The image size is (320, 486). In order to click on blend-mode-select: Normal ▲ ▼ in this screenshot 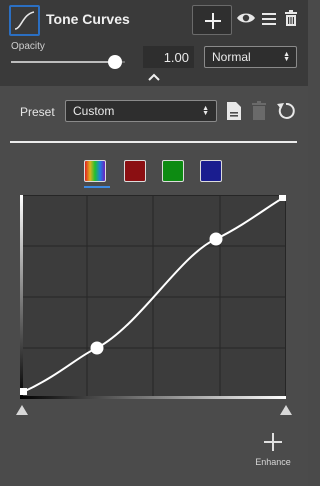, I will do `click(250, 57)`.